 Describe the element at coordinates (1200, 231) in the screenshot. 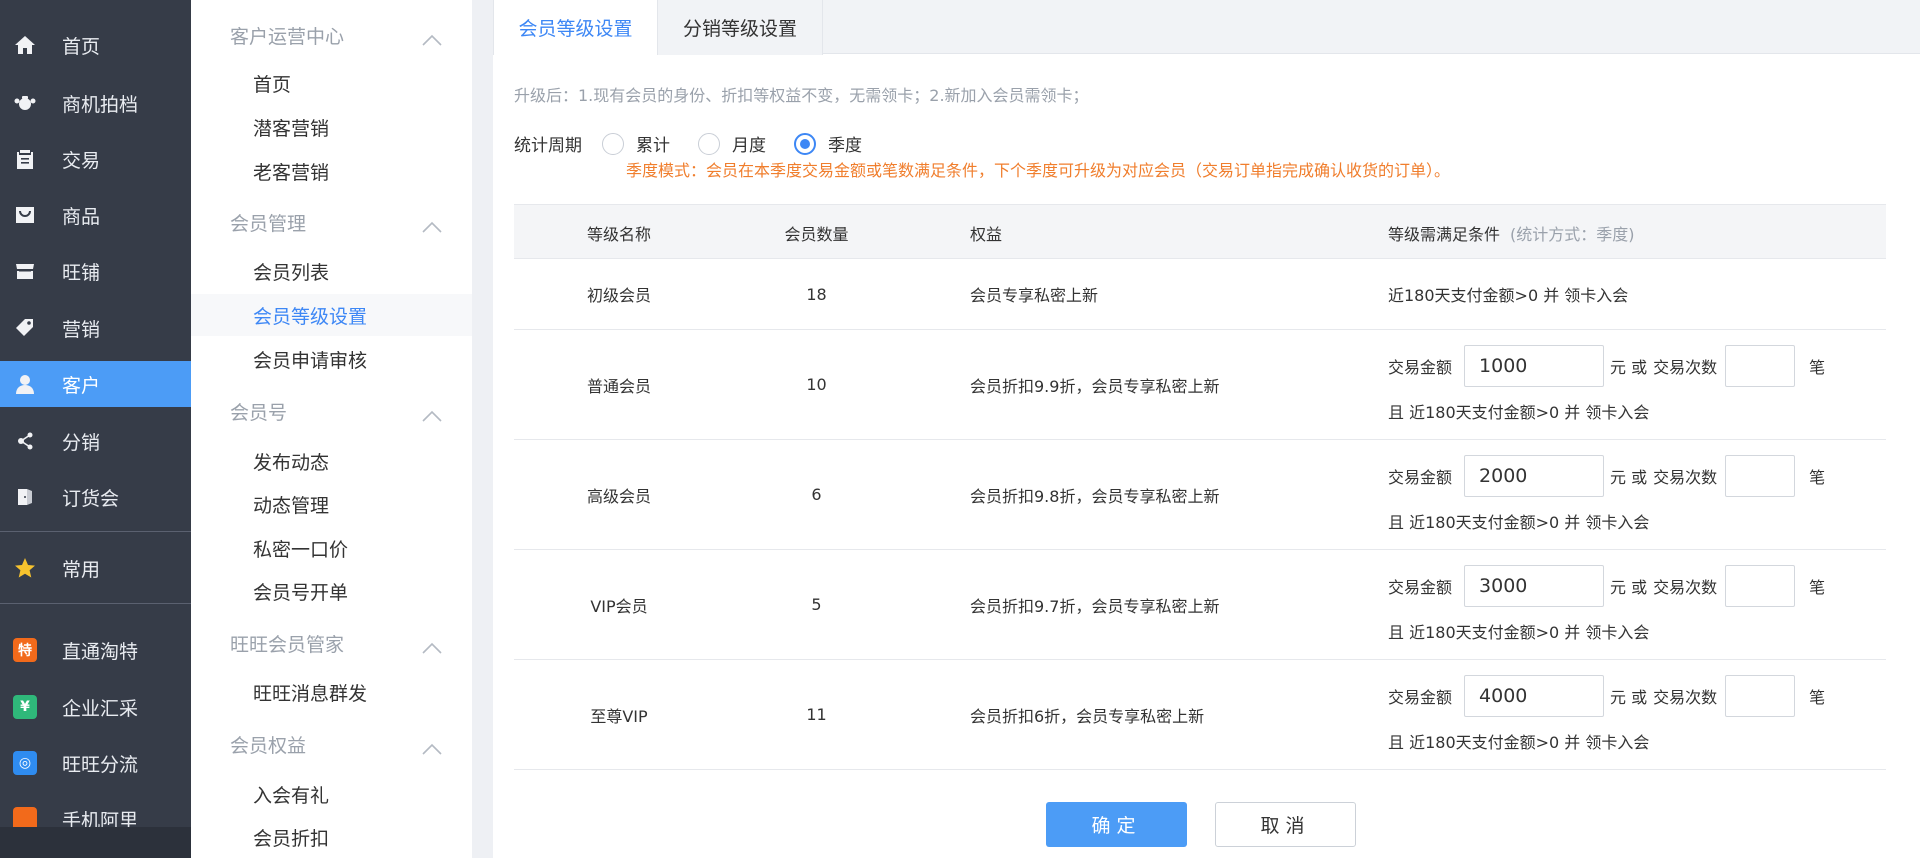

I see `table-header: 等级名称 会员数量 权益 等级需满足条件 (统计方式：季度)` at that location.